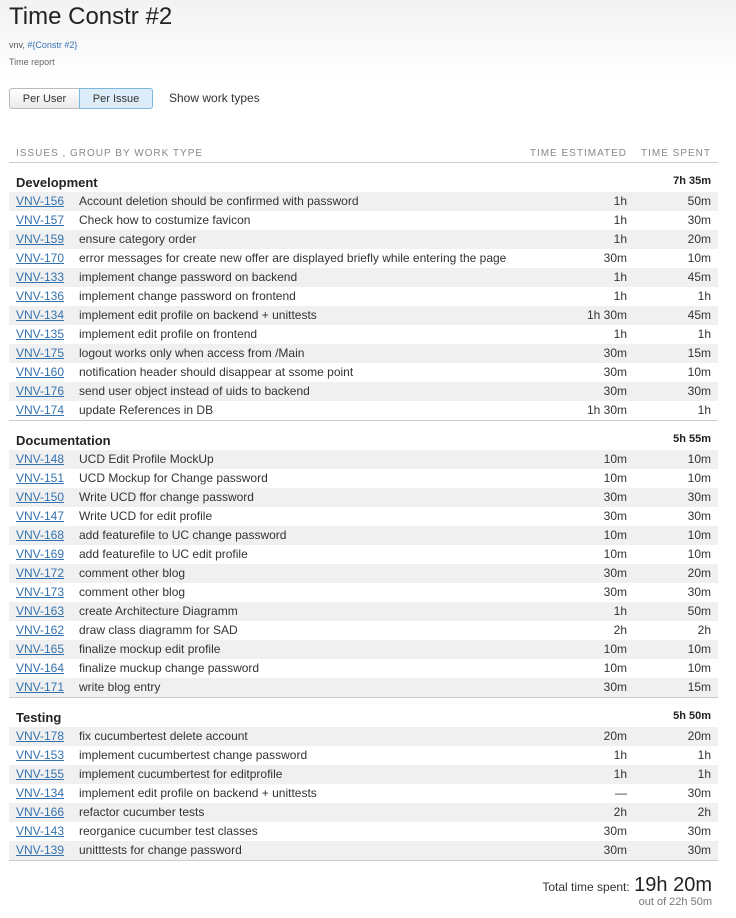  I want to click on issue-summary: Write UCD for edit profile, so click(146, 516).